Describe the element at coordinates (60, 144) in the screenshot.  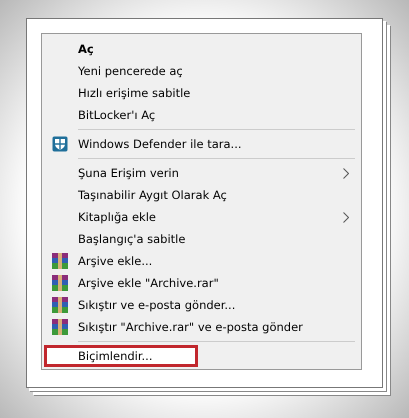
I see `shield-icon` at that location.